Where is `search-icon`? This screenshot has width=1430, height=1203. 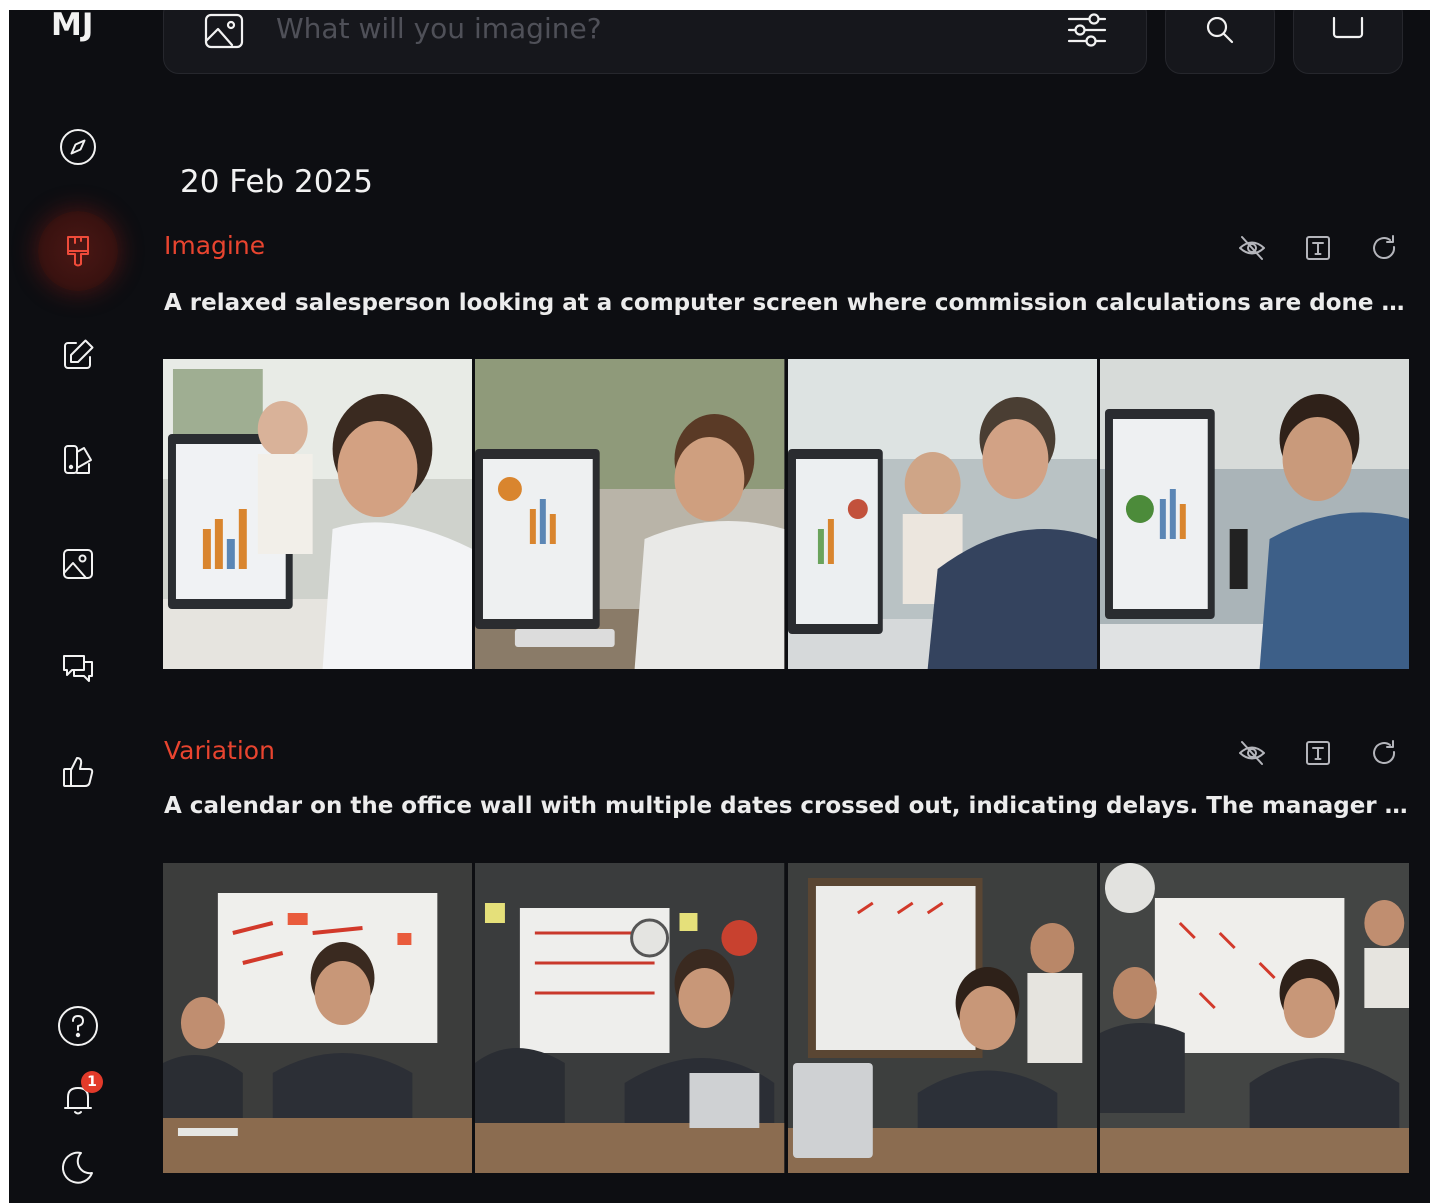
search-icon is located at coordinates (1220, 30).